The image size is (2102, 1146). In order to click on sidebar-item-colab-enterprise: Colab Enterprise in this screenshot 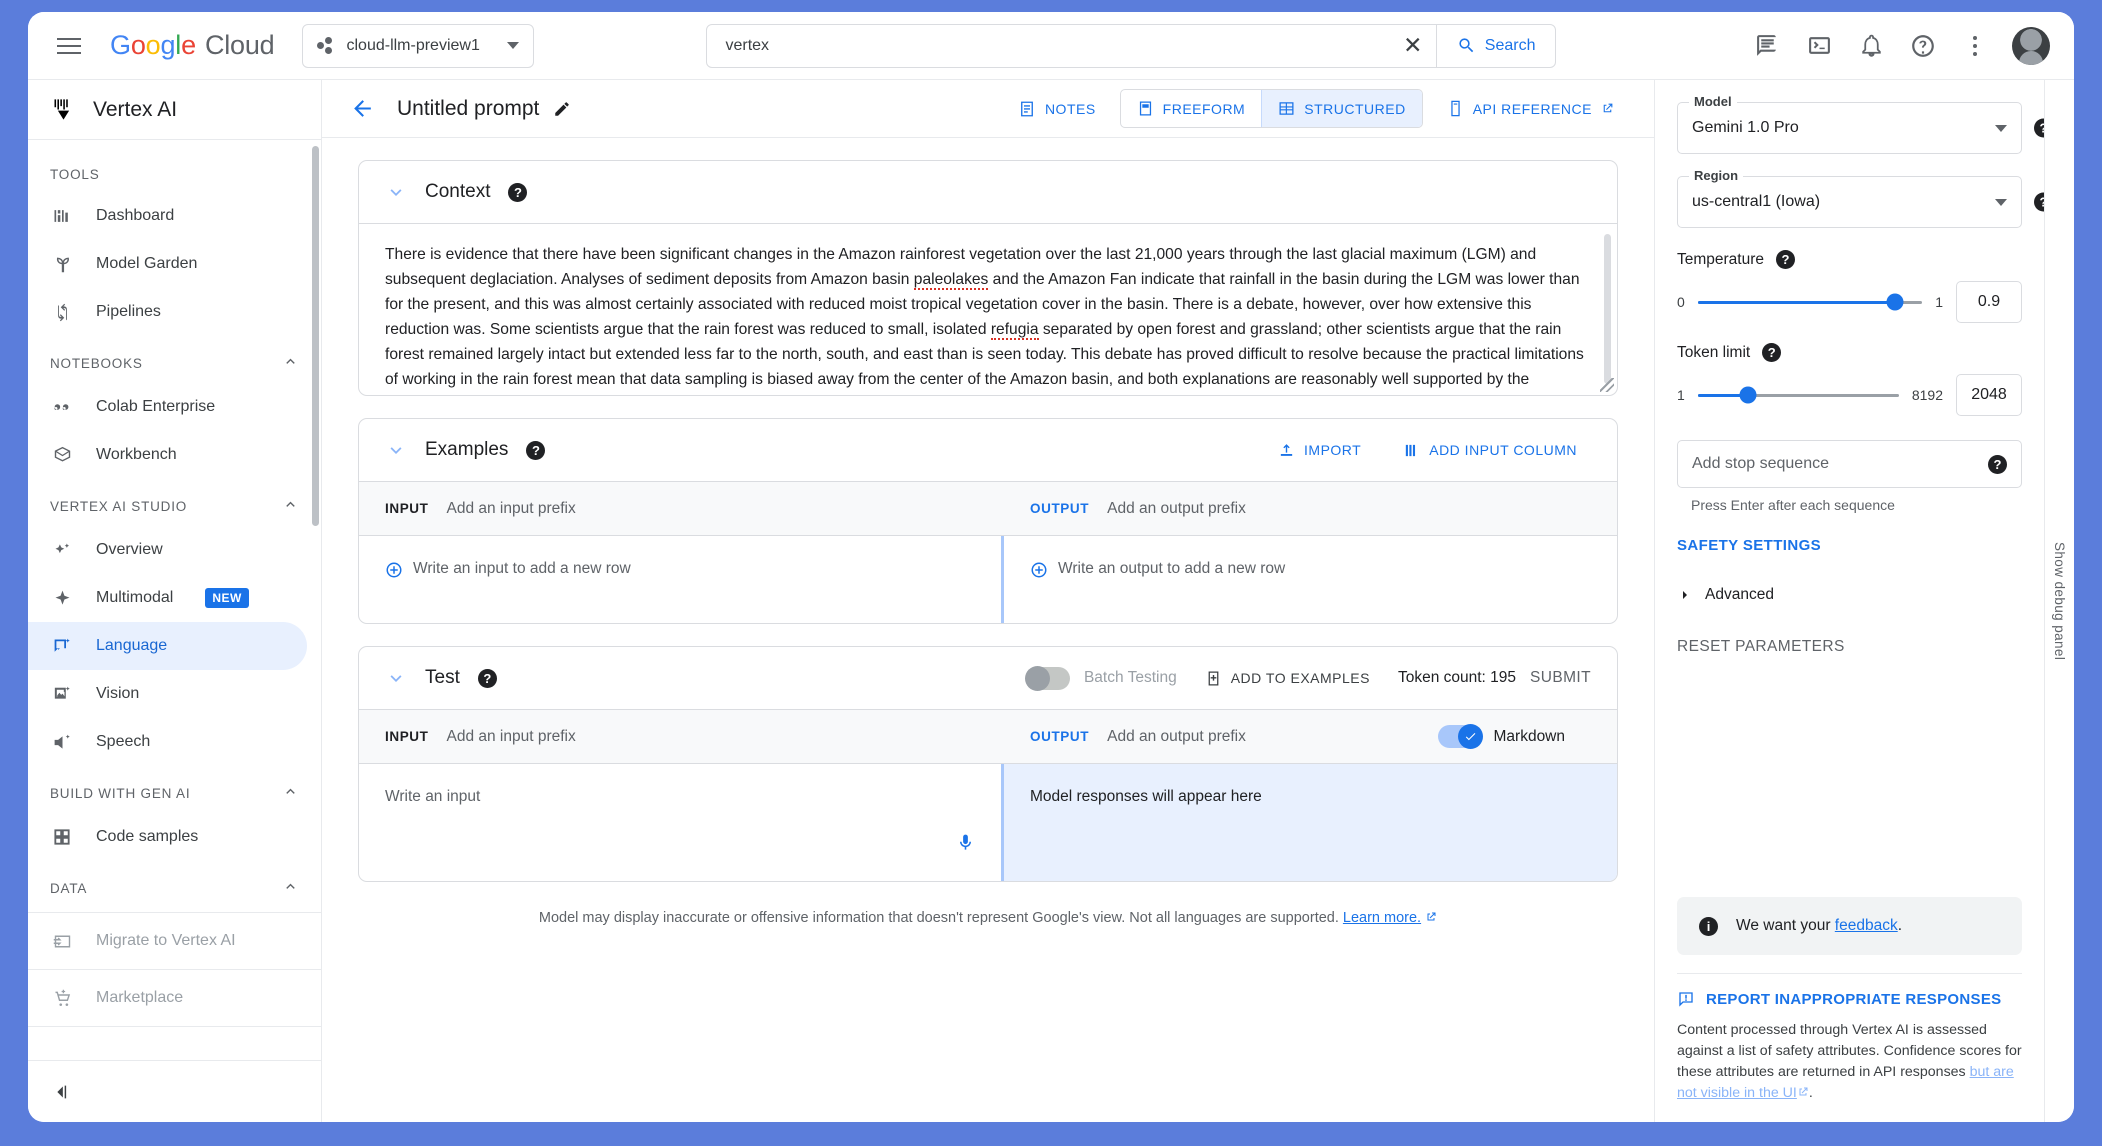, I will do `click(167, 407)`.